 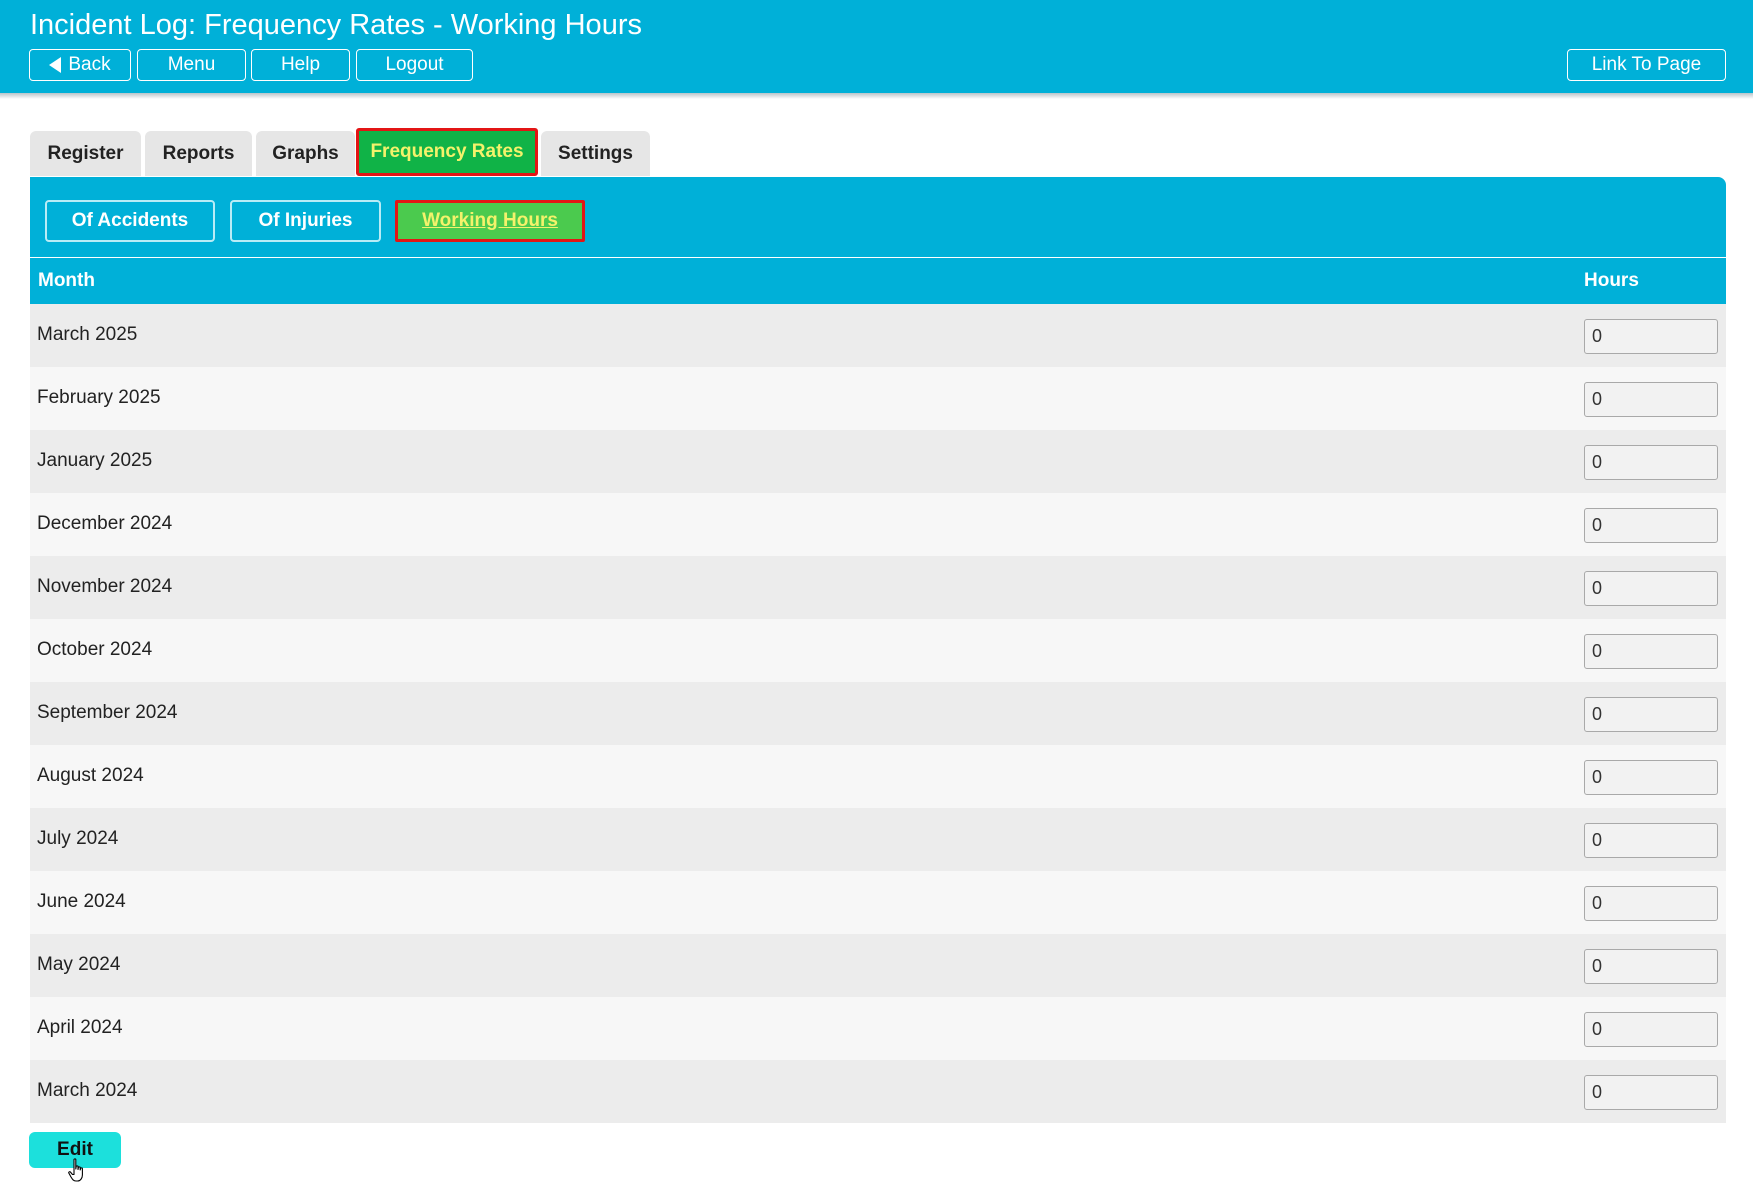 What do you see at coordinates (89, 64) in the screenshot?
I see `back-button-label: Back` at bounding box center [89, 64].